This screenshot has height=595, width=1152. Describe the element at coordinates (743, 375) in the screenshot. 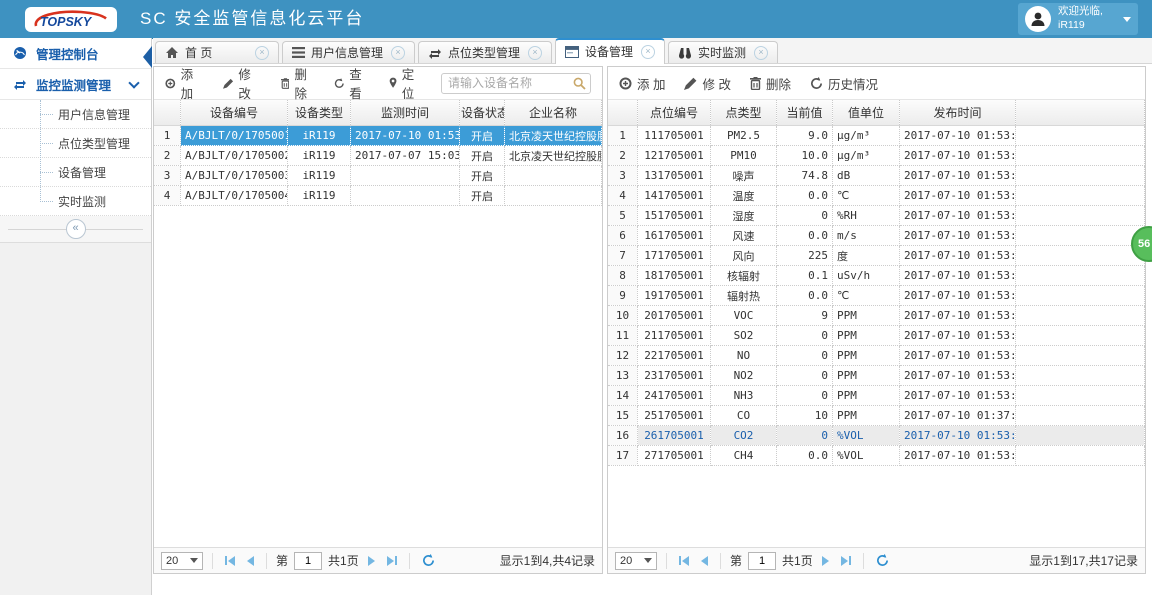

I see `cell: NO2` at that location.